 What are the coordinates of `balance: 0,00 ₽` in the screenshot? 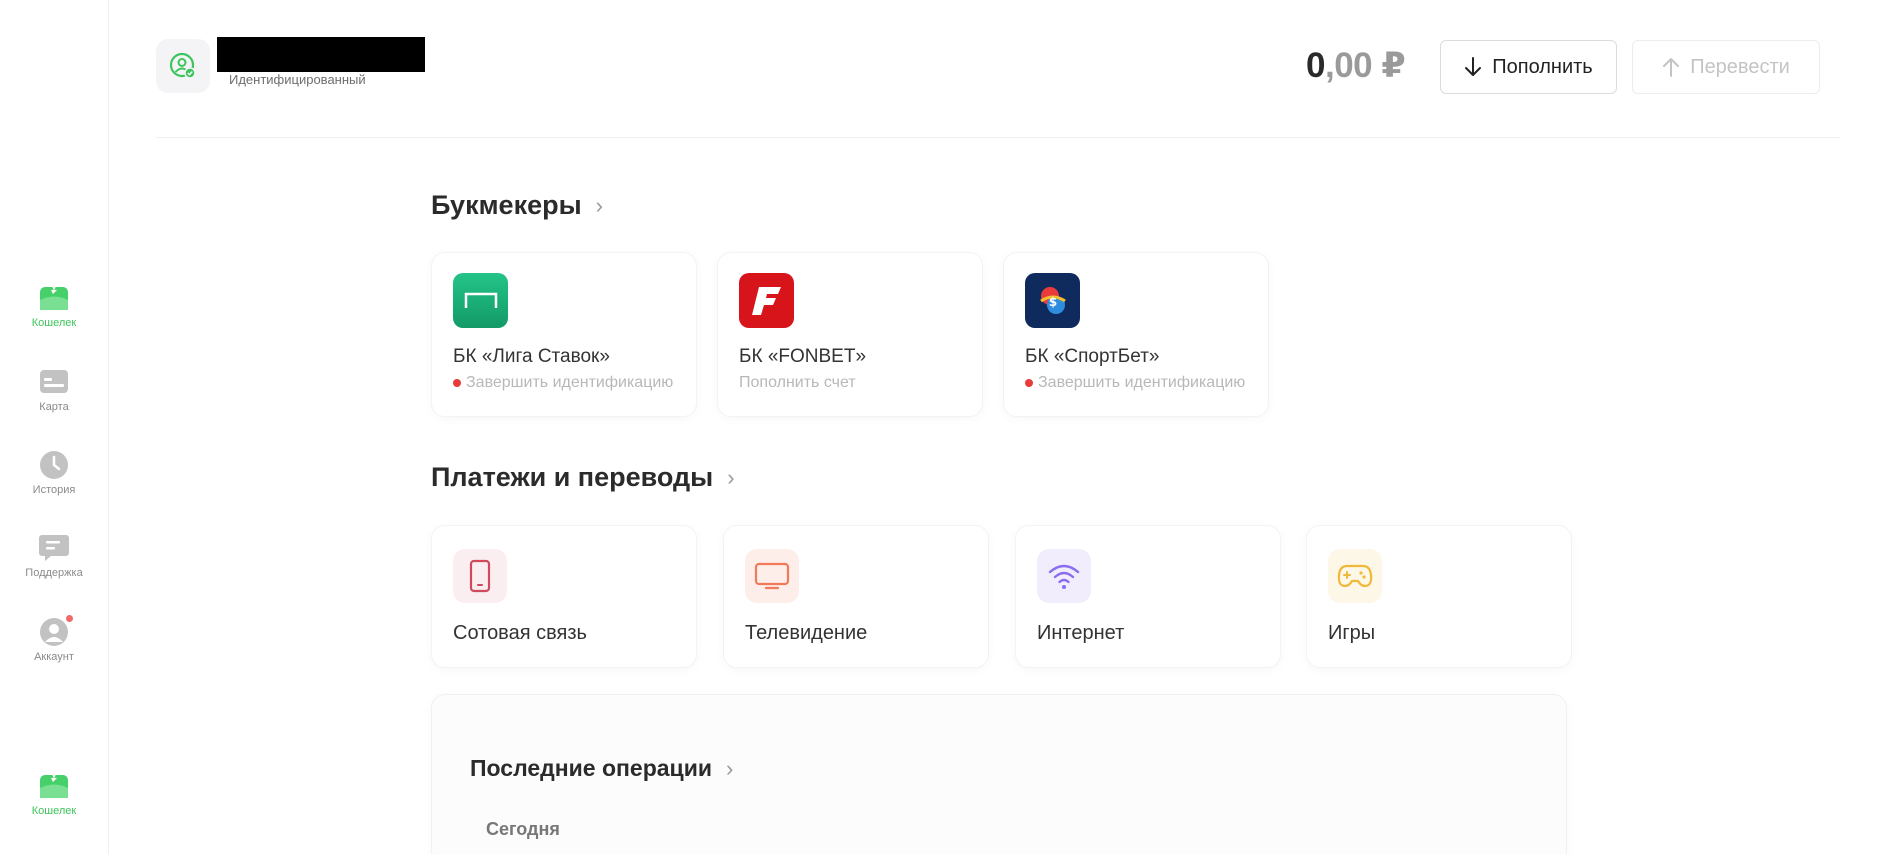 It's located at (1356, 66).